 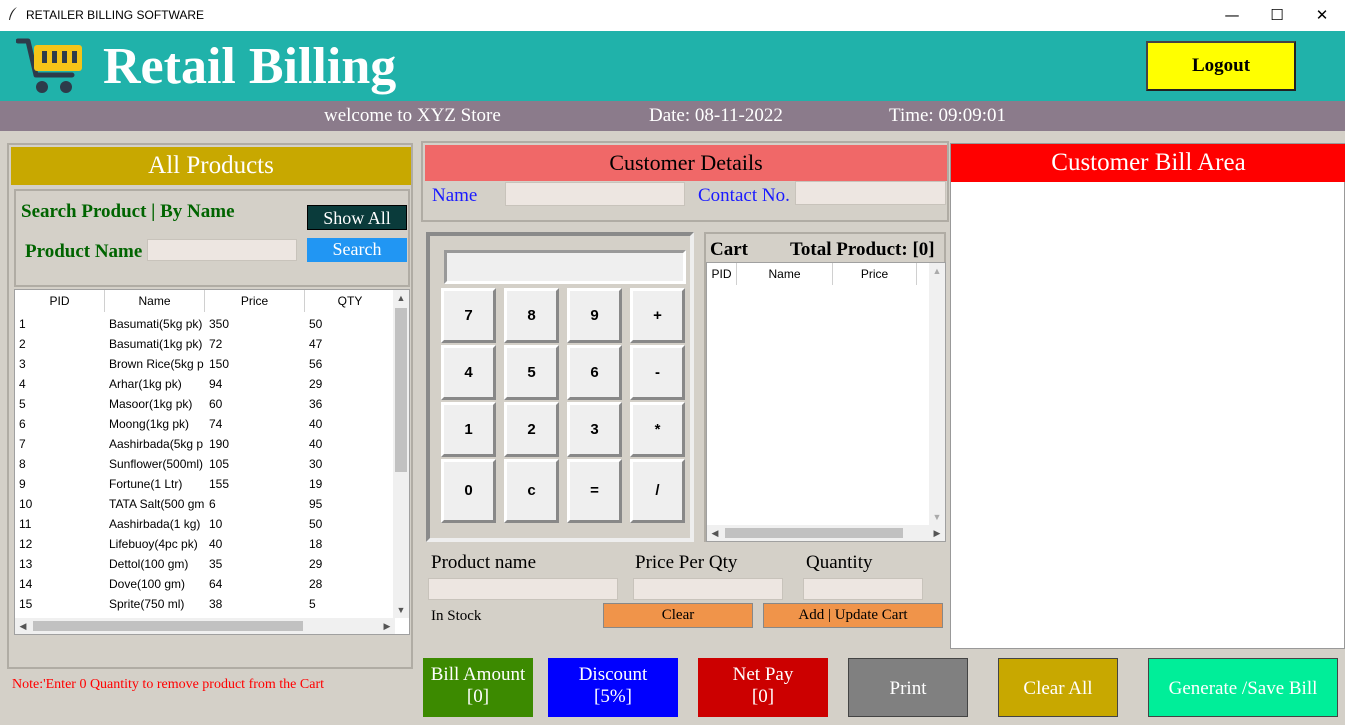 I want to click on calc-button-8: 8, so click(x=531, y=315).